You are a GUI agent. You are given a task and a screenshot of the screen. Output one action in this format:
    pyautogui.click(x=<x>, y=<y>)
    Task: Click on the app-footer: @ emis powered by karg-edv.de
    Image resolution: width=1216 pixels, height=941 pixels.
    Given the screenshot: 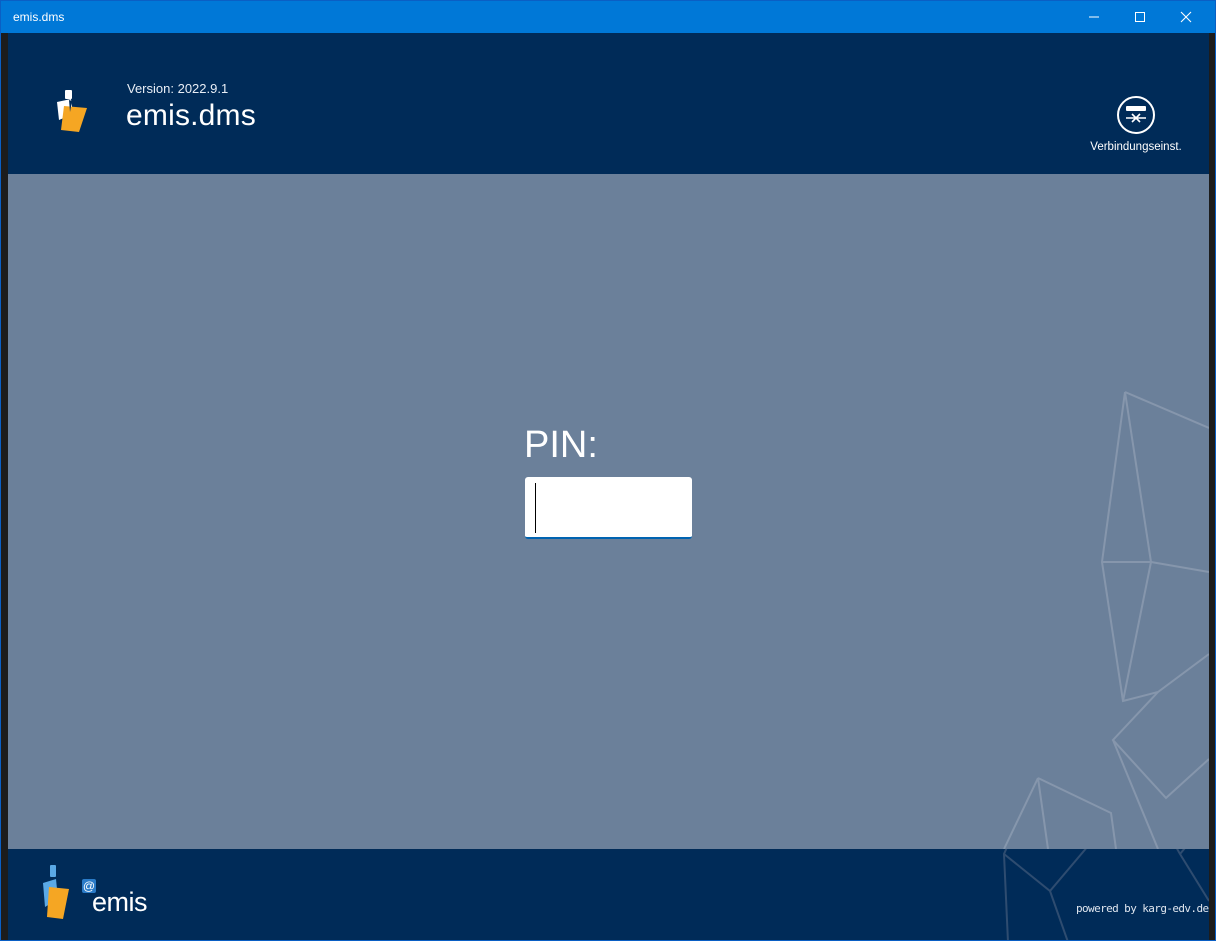 What is the action you would take?
    pyautogui.click(x=608, y=894)
    